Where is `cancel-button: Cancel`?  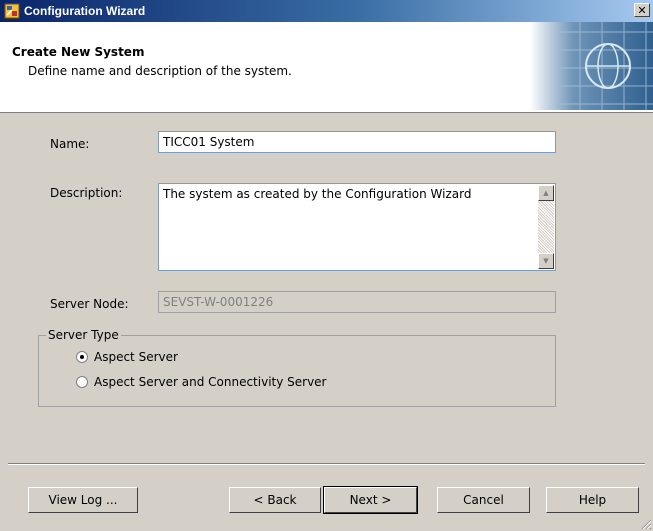
cancel-button: Cancel is located at coordinates (483, 500).